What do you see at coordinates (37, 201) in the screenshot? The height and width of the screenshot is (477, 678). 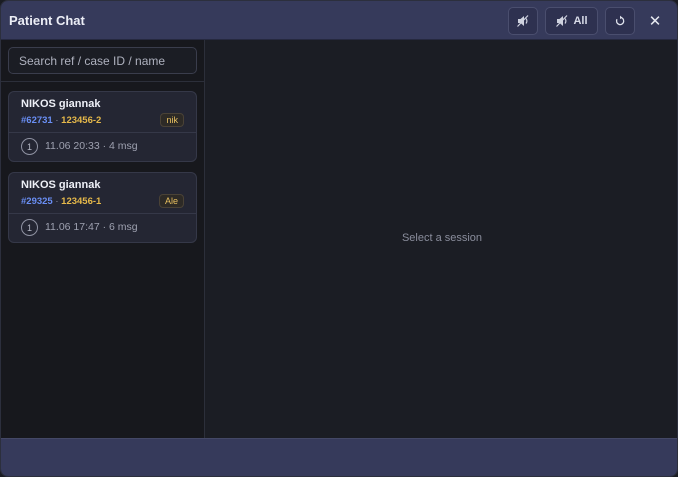 I see `session-ref: #29325` at bounding box center [37, 201].